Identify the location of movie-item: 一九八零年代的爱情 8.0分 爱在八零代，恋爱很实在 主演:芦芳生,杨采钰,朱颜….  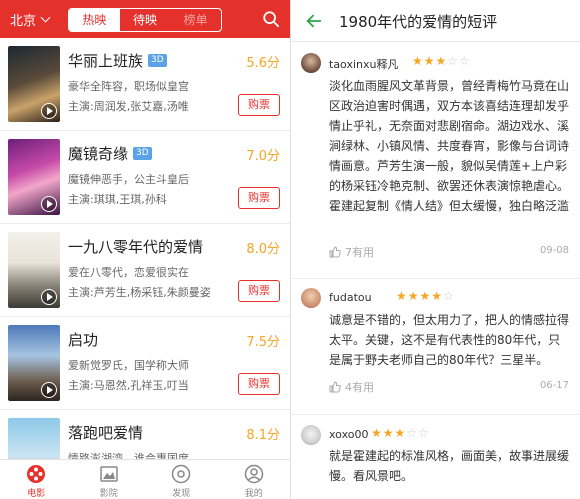
(145, 270).